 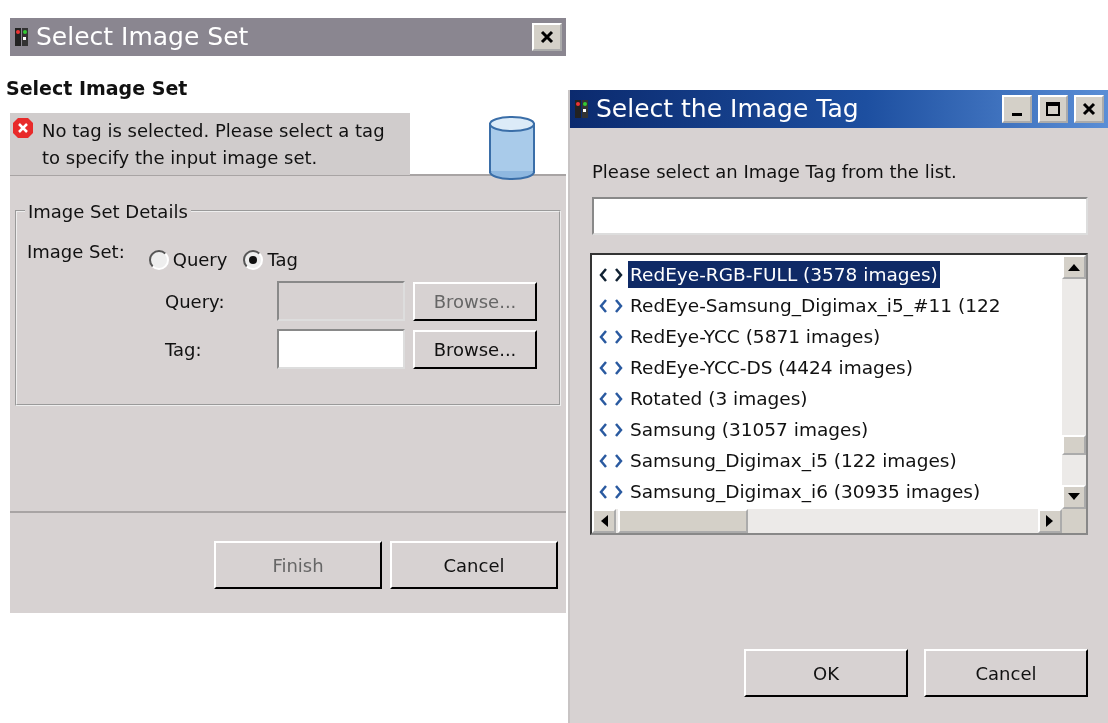 What do you see at coordinates (1017, 109) in the screenshot?
I see `minimize-button` at bounding box center [1017, 109].